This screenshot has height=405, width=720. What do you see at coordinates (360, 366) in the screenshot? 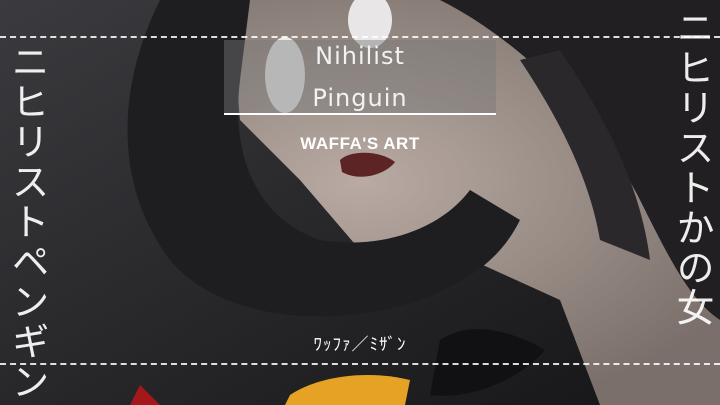
I see `bottom-dashed-line` at bounding box center [360, 366].